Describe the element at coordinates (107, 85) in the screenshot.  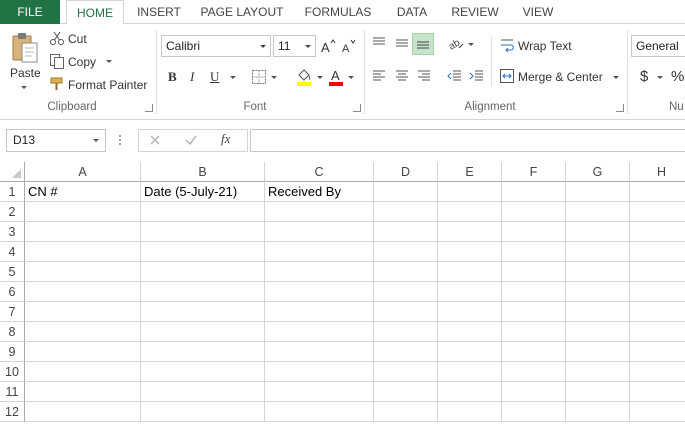
I see `format-painter-button: Format Painter` at that location.